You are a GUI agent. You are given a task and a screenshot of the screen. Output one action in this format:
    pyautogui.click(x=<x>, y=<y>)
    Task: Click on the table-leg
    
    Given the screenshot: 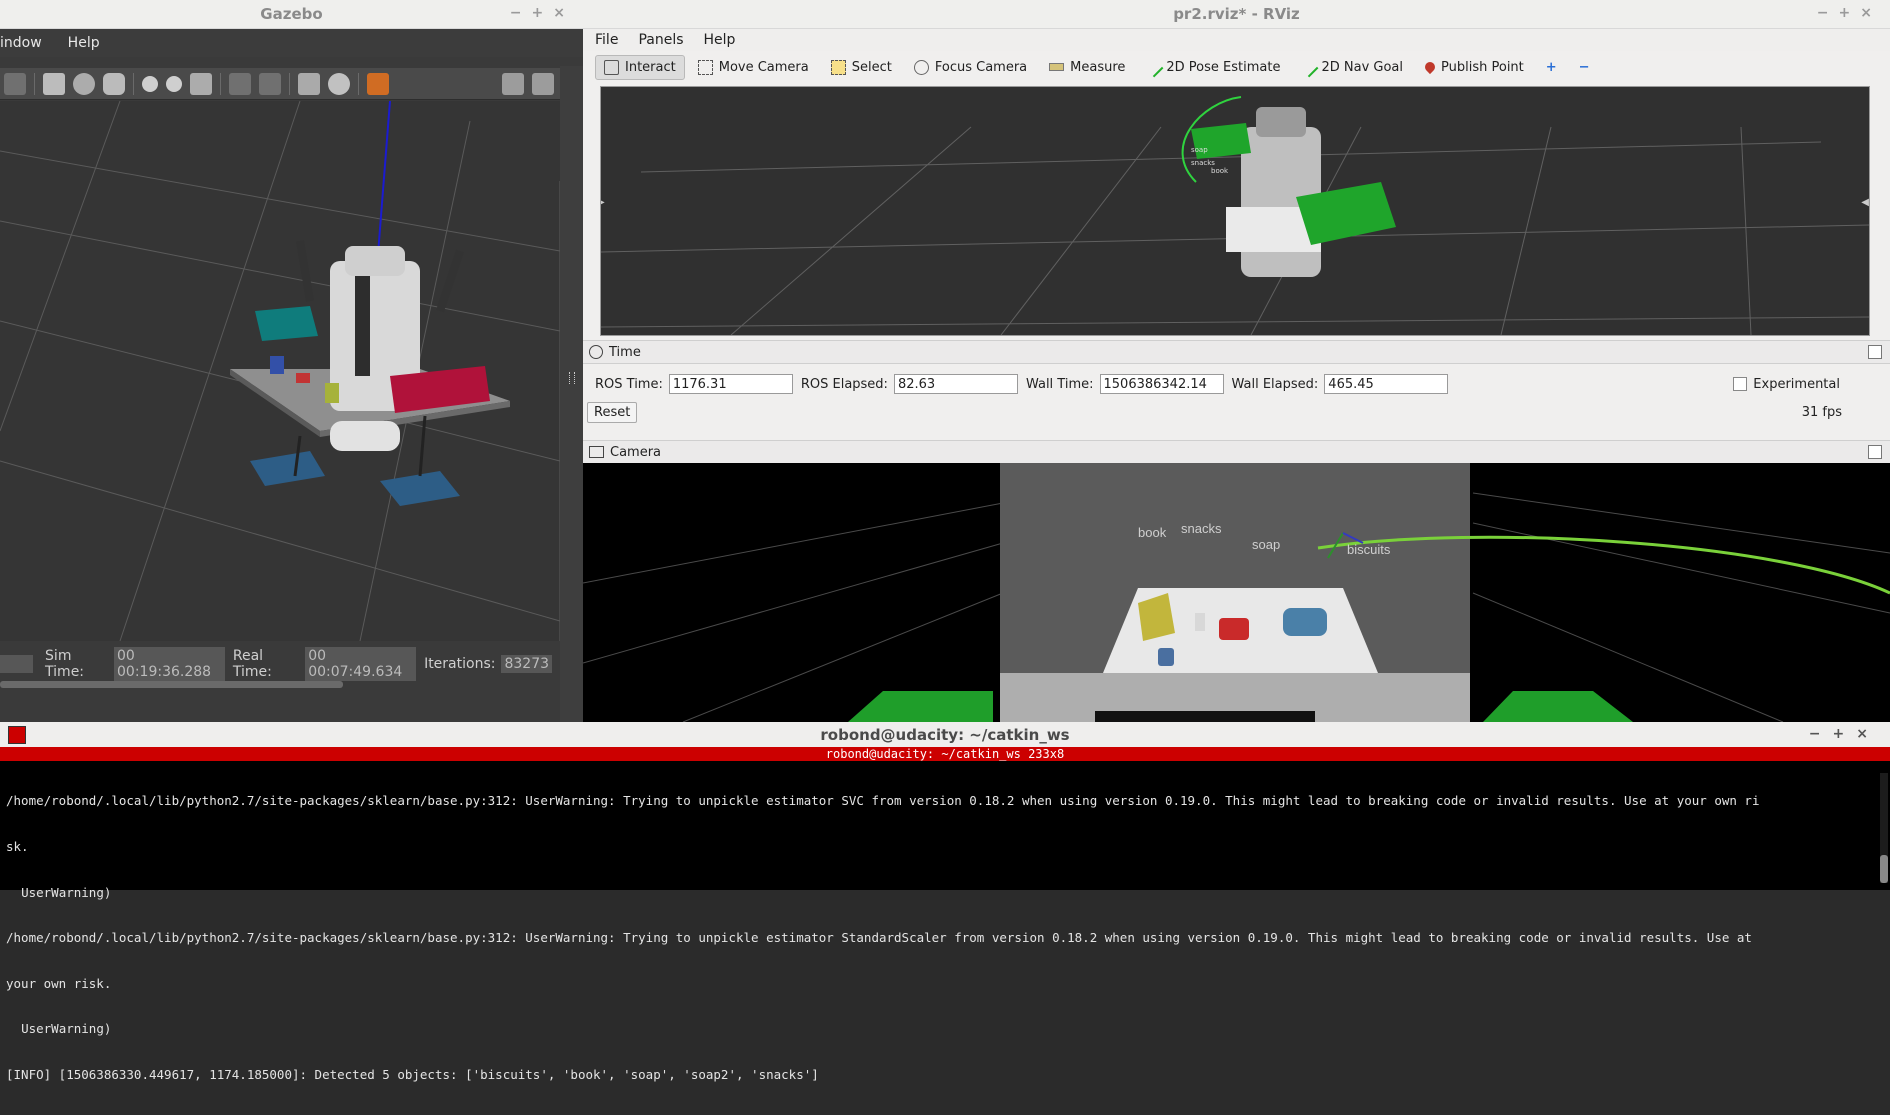 What is the action you would take?
    pyautogui.click(x=422, y=446)
    